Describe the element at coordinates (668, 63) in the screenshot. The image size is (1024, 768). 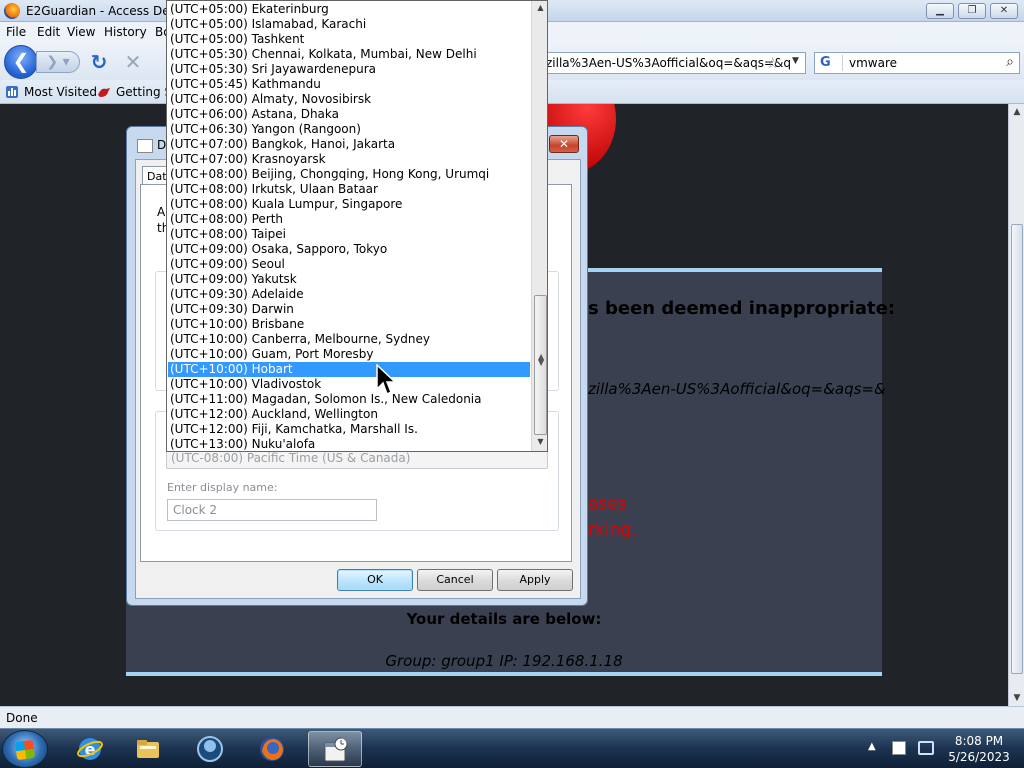
I see `url-text: zilla%3Aen-US%3Aofficial&oq=&aqs=&q` at that location.